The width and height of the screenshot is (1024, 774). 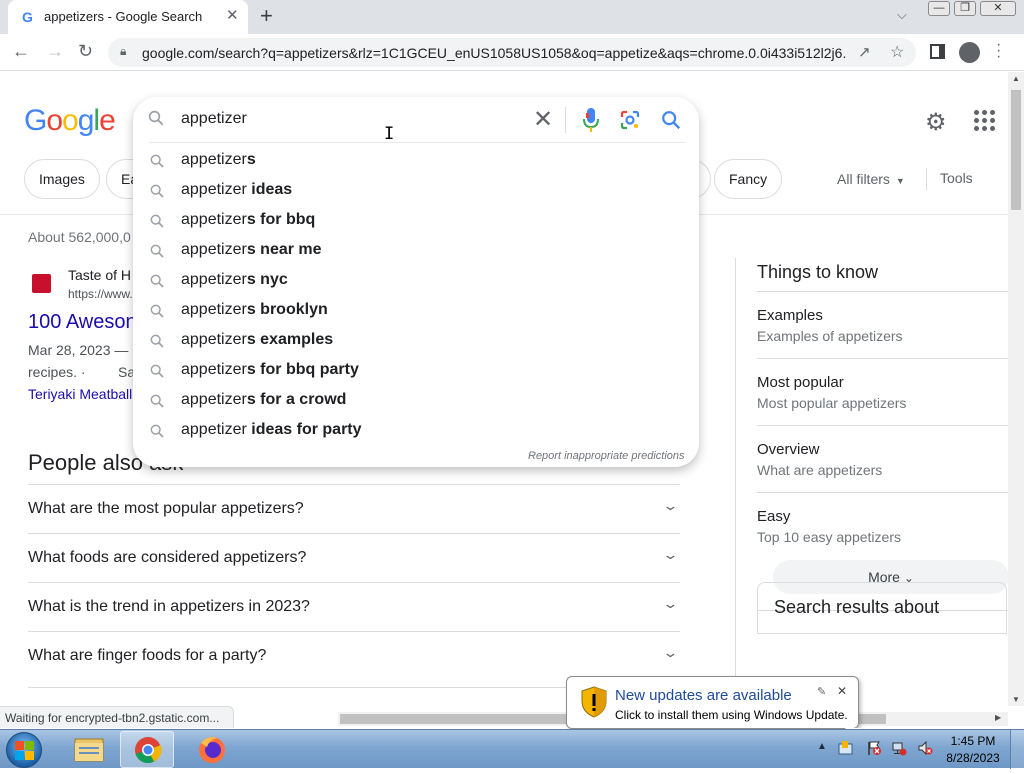 I want to click on suggestion-completion: ideas, so click(x=269, y=189).